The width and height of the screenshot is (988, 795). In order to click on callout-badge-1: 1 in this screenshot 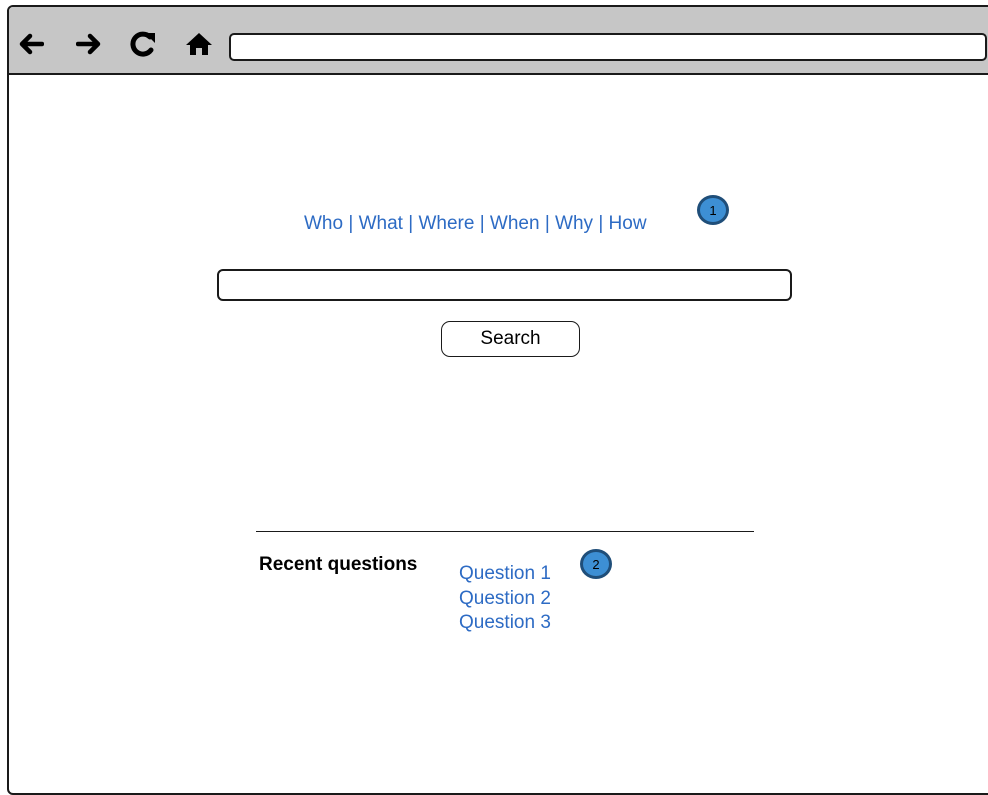, I will do `click(713, 210)`.